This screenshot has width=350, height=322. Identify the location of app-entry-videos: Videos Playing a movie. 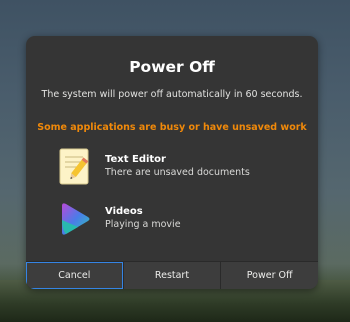
(178, 219).